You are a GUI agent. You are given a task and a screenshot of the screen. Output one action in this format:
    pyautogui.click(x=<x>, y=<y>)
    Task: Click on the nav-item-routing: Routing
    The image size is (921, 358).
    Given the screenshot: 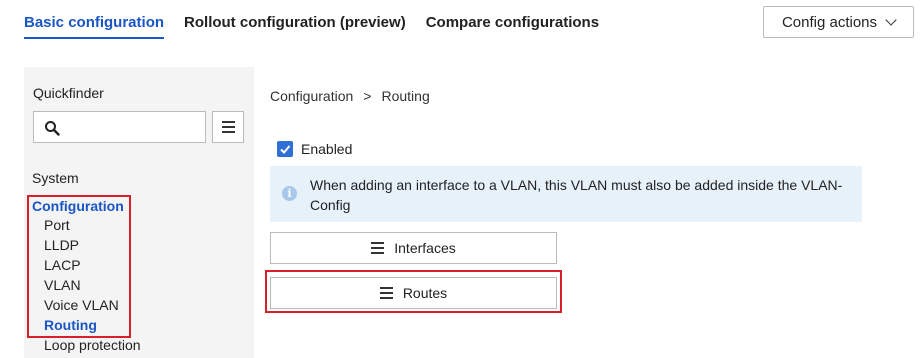 What is the action you would take?
    pyautogui.click(x=86, y=325)
    